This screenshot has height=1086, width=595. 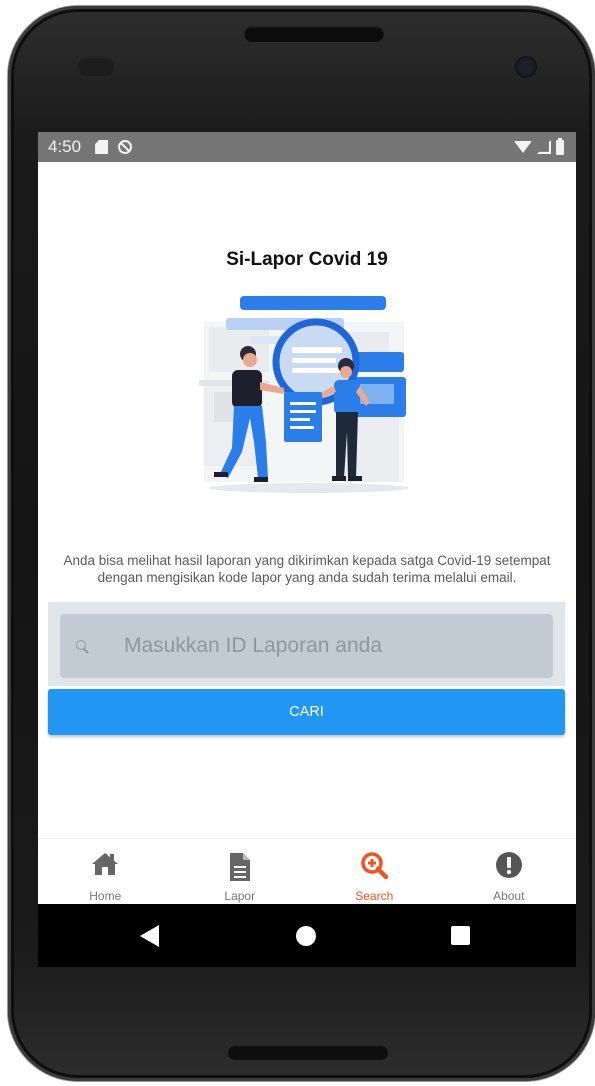 What do you see at coordinates (509, 896) in the screenshot?
I see `nav-label-about: About` at bounding box center [509, 896].